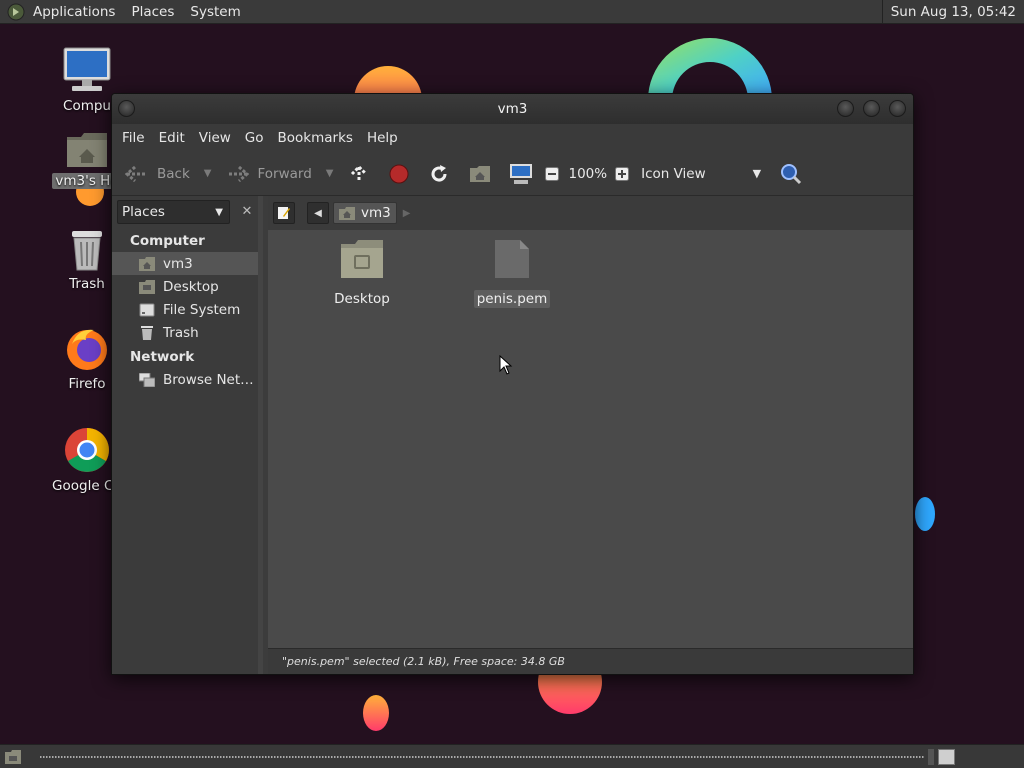 This screenshot has height=768, width=1024. I want to click on zoom-in-button, so click(622, 174).